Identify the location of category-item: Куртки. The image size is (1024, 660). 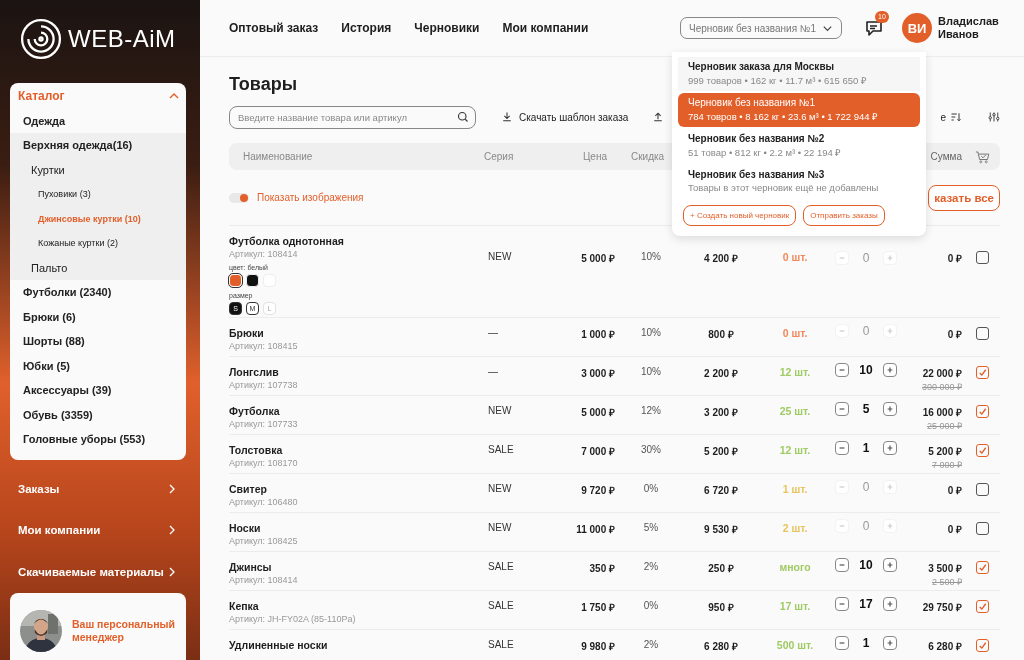
(98, 170).